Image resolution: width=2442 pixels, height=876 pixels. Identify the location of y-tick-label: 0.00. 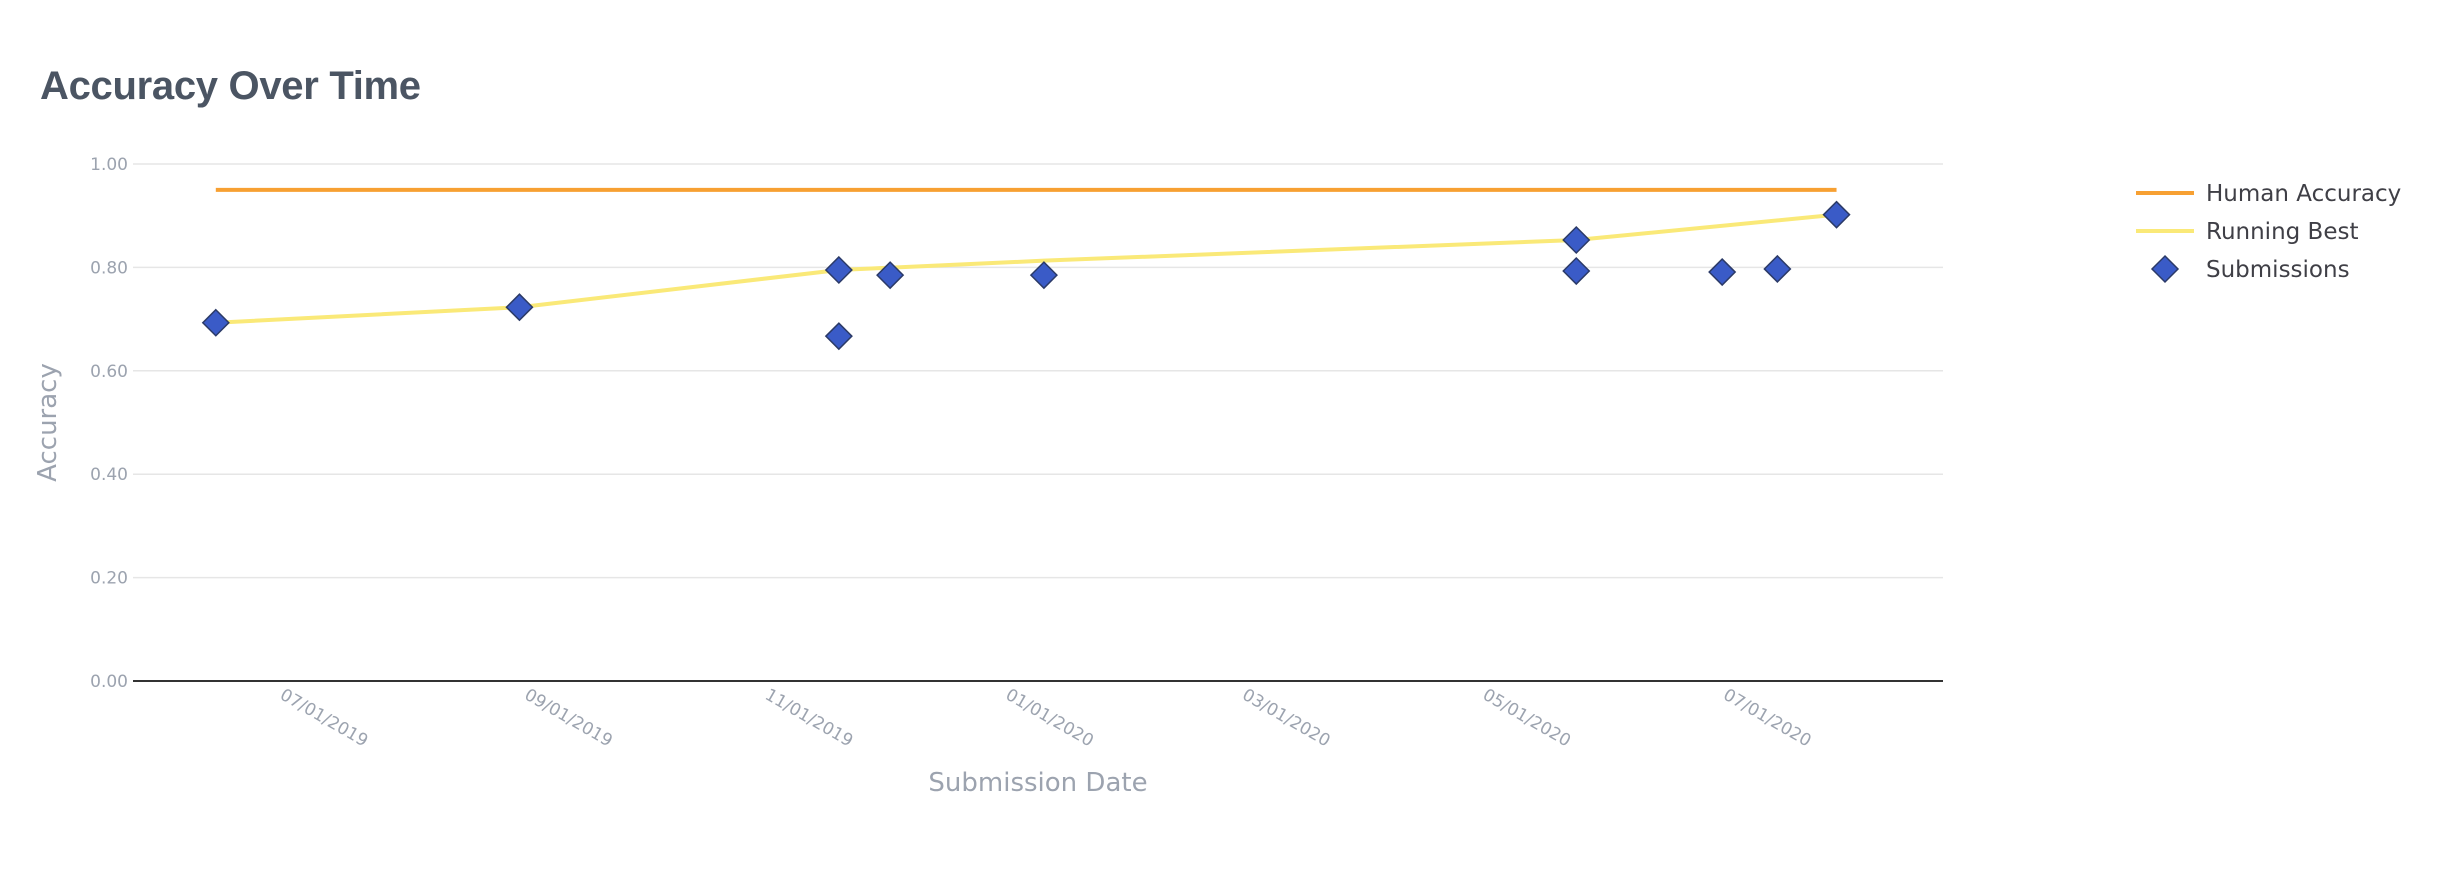
(109, 682).